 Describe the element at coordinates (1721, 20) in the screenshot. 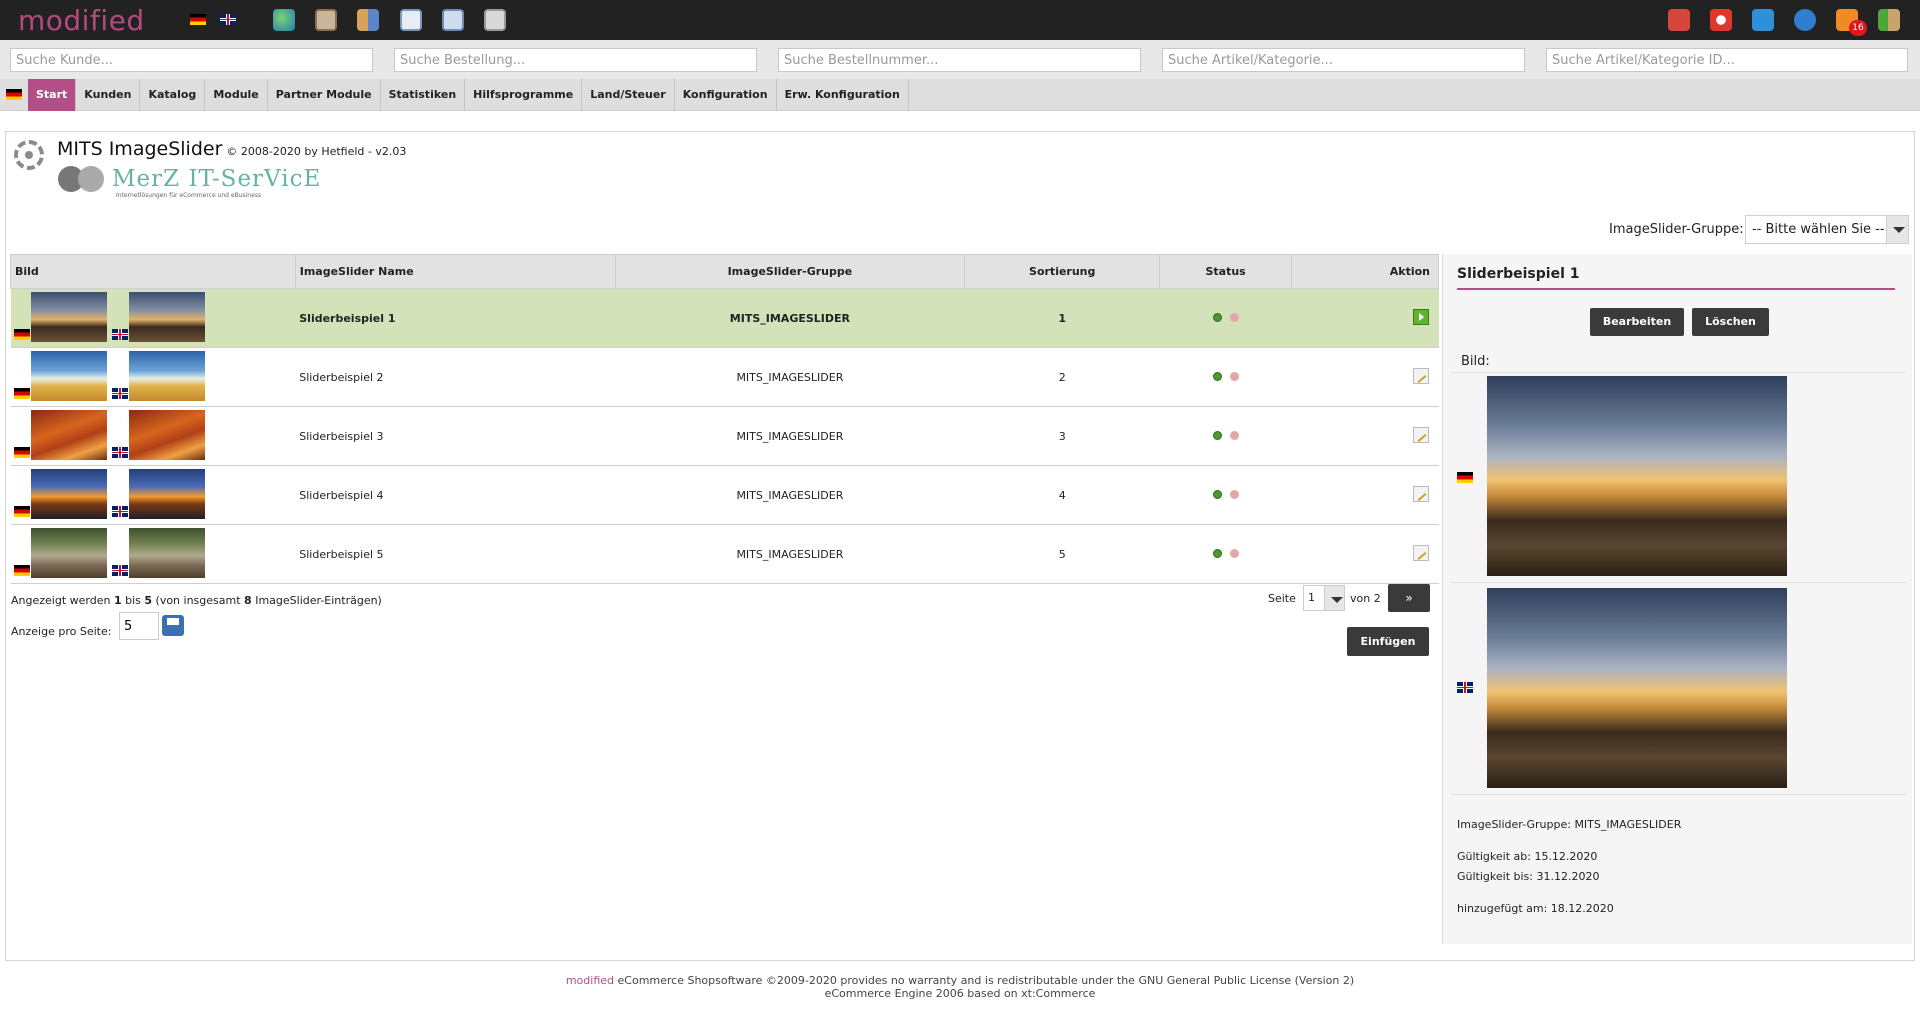

I see `lifebuoy-icon` at that location.